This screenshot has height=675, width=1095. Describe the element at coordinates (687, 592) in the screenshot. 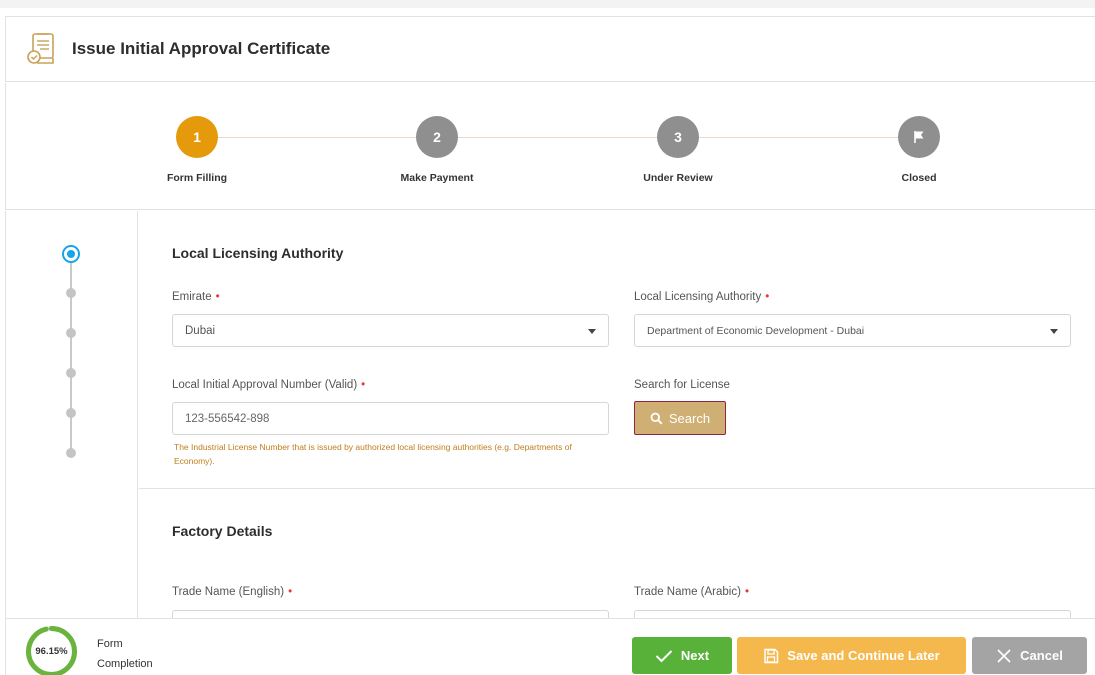

I see `trade-name-ar-label-text: Trade Name (Arabic)` at that location.